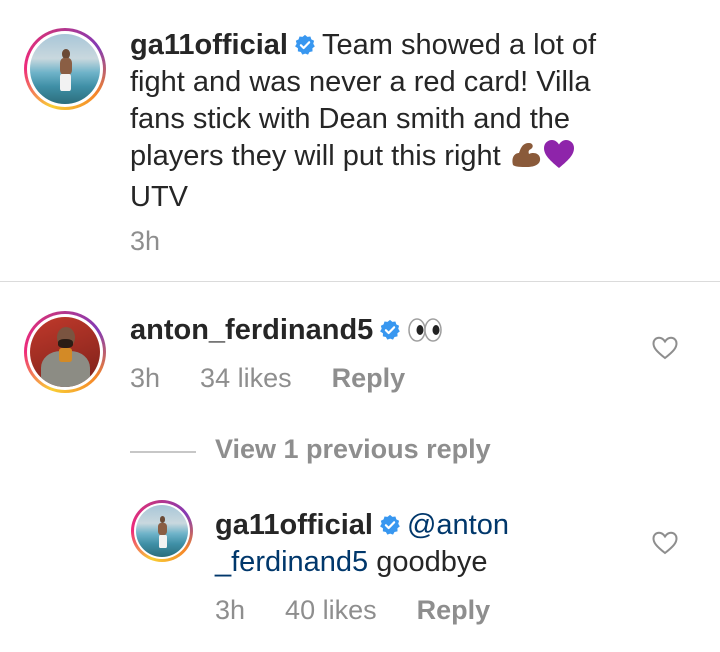 The width and height of the screenshot is (720, 652). What do you see at coordinates (163, 452) in the screenshot?
I see `replies-divider-line` at bounding box center [163, 452].